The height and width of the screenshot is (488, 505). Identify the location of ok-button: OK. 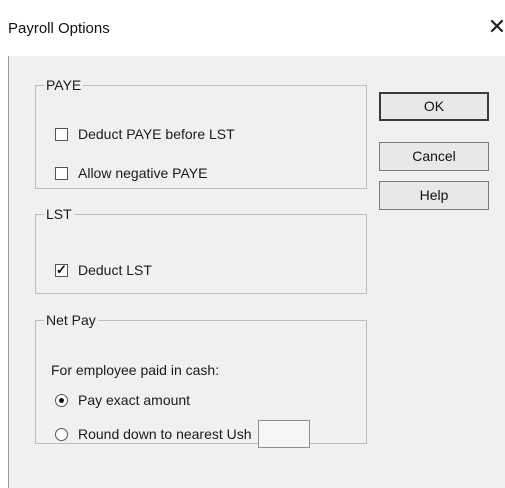
(434, 106).